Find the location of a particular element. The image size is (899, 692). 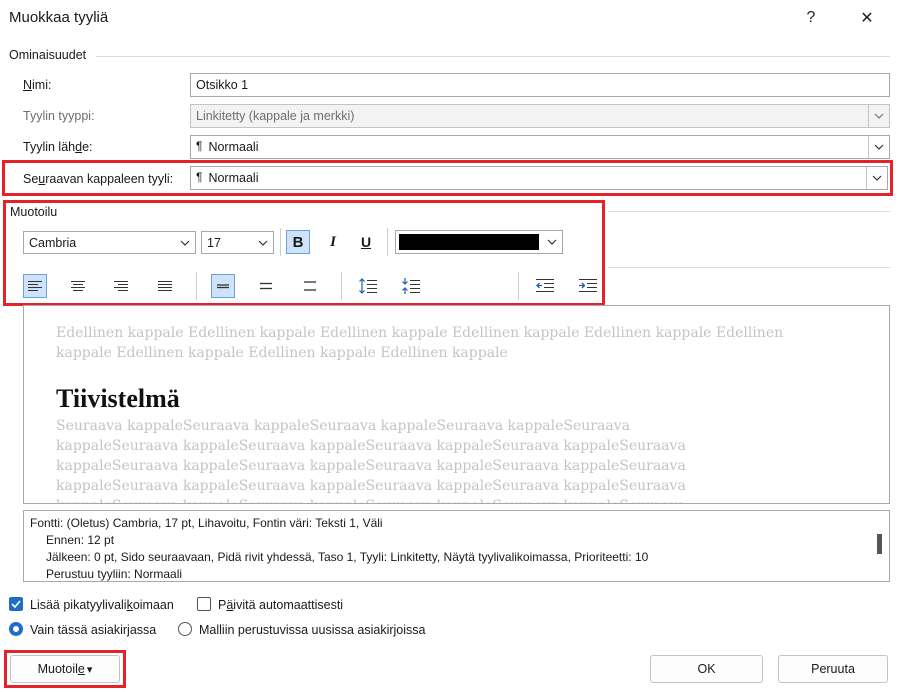

auto-update-label: Päivitä automaattisesti is located at coordinates (281, 605).